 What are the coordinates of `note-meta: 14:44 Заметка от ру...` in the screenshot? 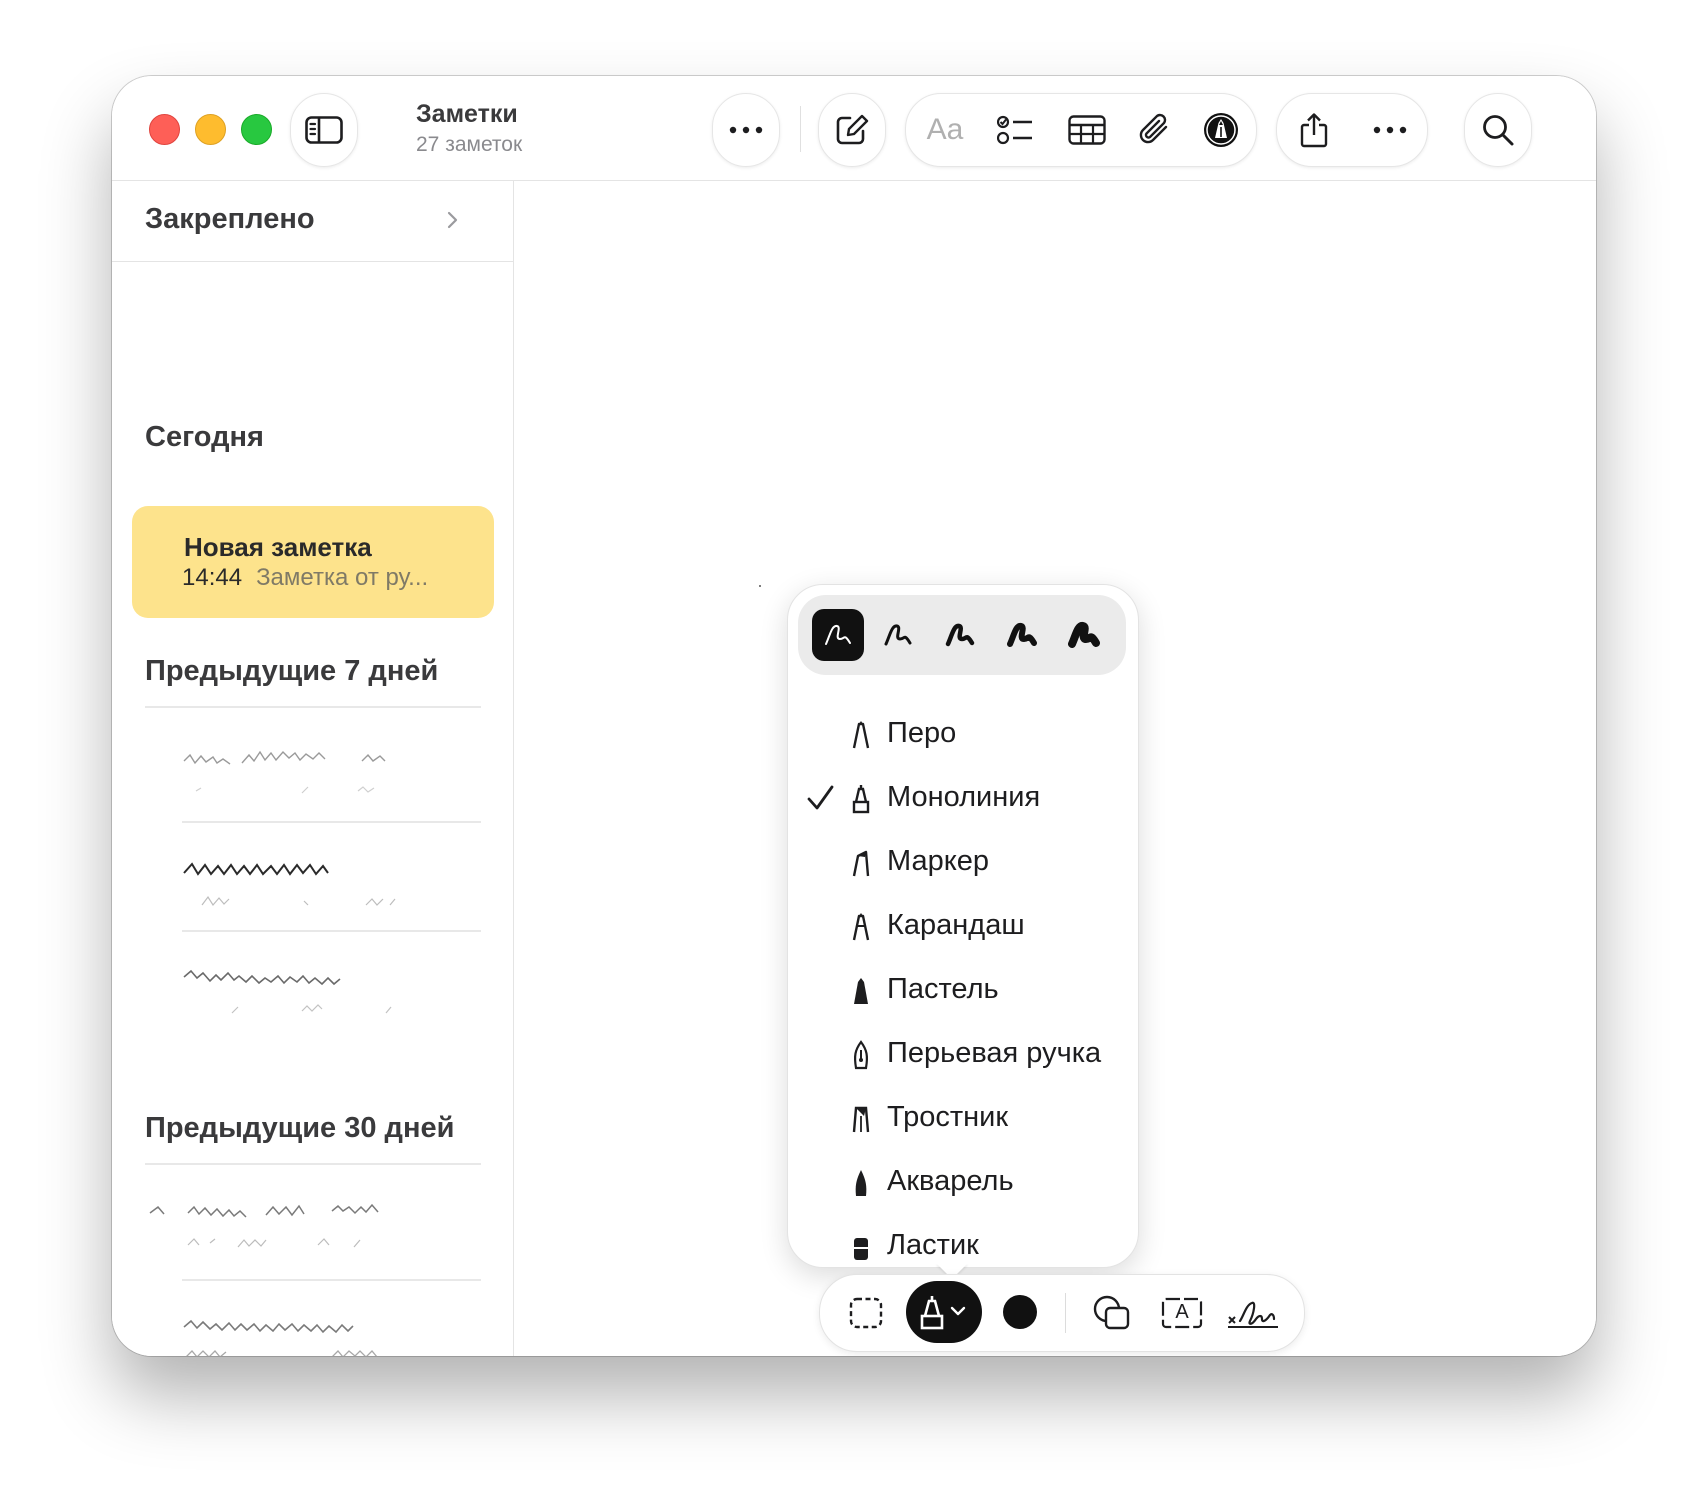 It's located at (305, 578).